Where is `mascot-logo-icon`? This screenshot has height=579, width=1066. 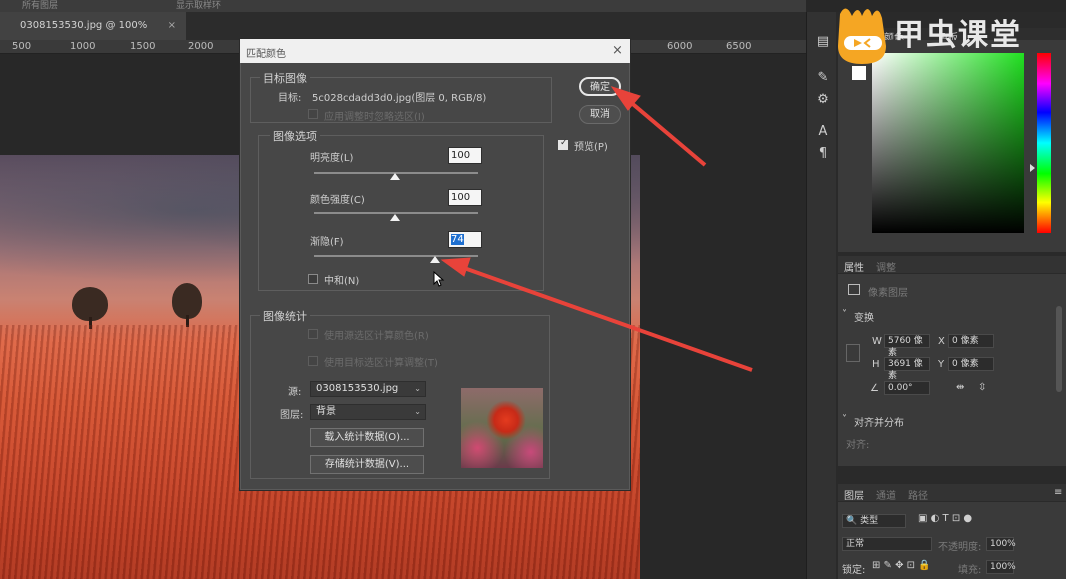
mascot-logo-icon is located at coordinates (862, 36).